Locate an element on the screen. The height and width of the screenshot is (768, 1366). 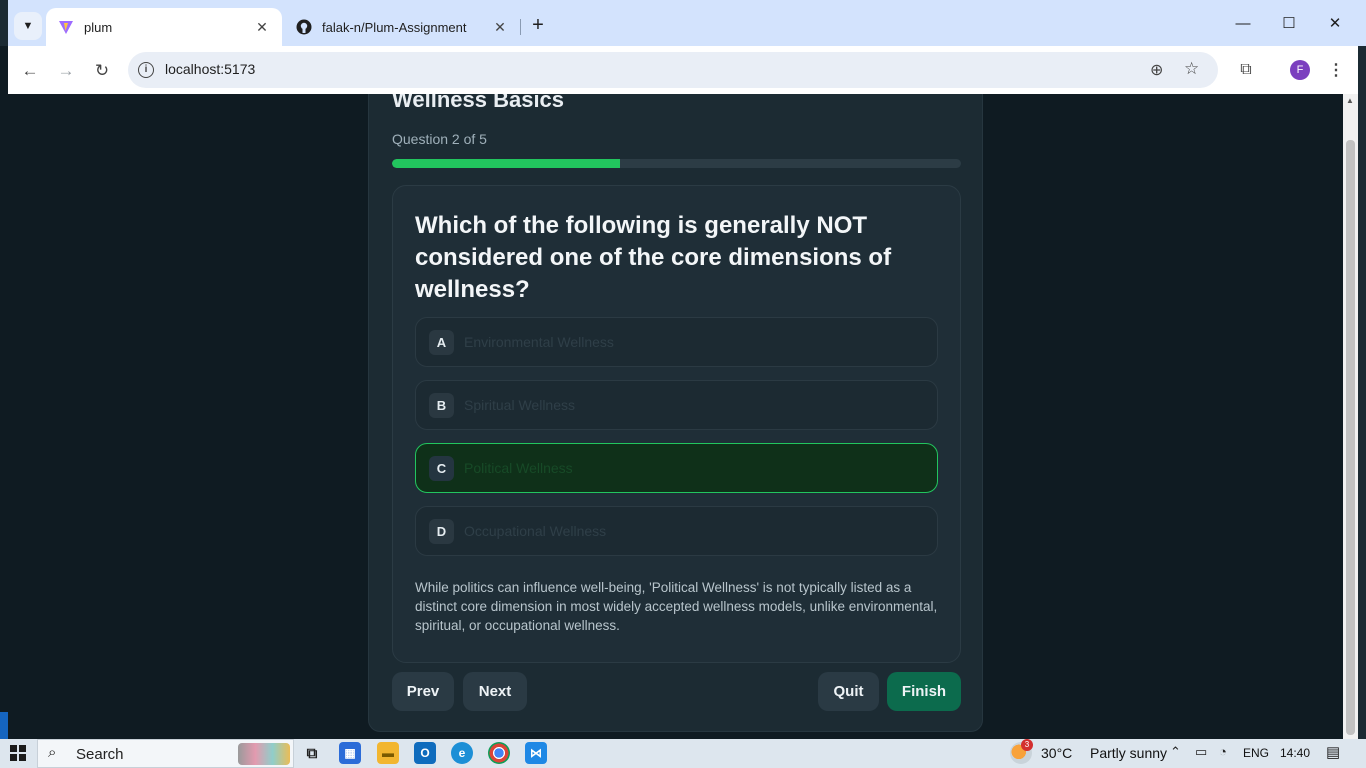
notifications-icon: ▤ is located at coordinates (1333, 752).